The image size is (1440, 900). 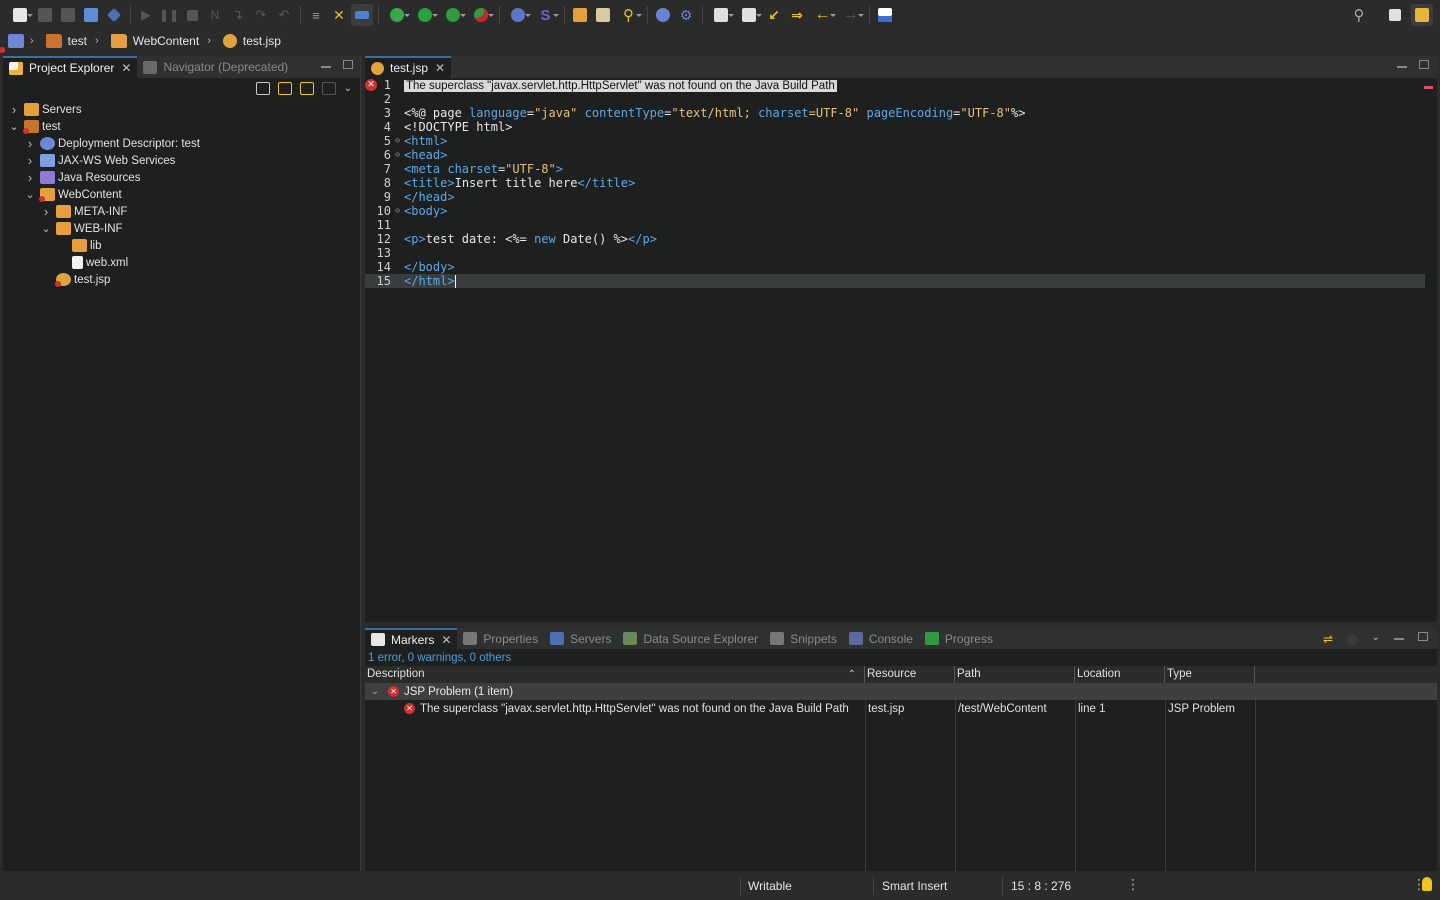 I want to click on tree-item: test.jsp, so click(x=181, y=279).